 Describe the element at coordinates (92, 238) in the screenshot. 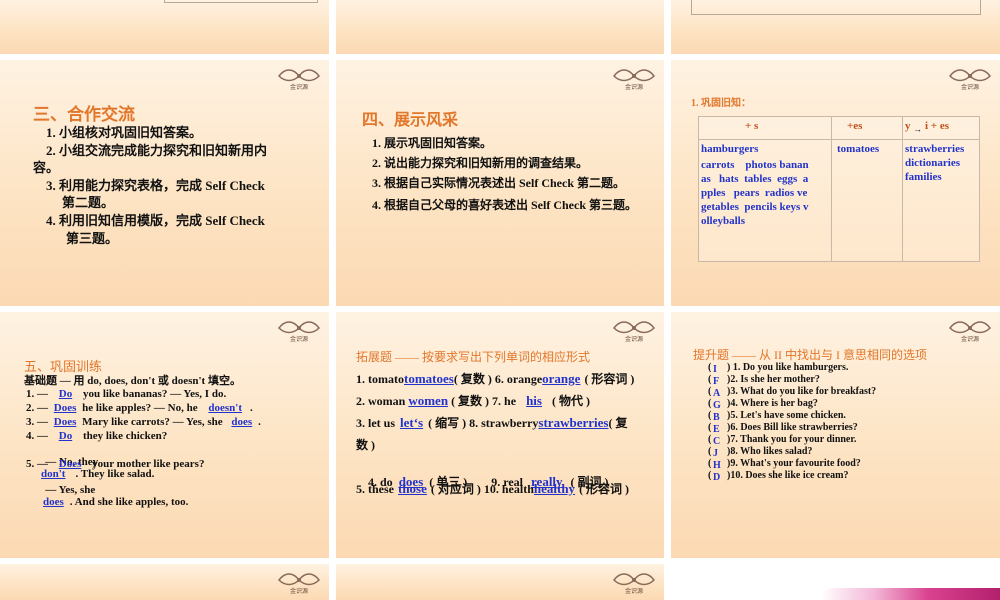

I see `list-item: 第三题。` at that location.